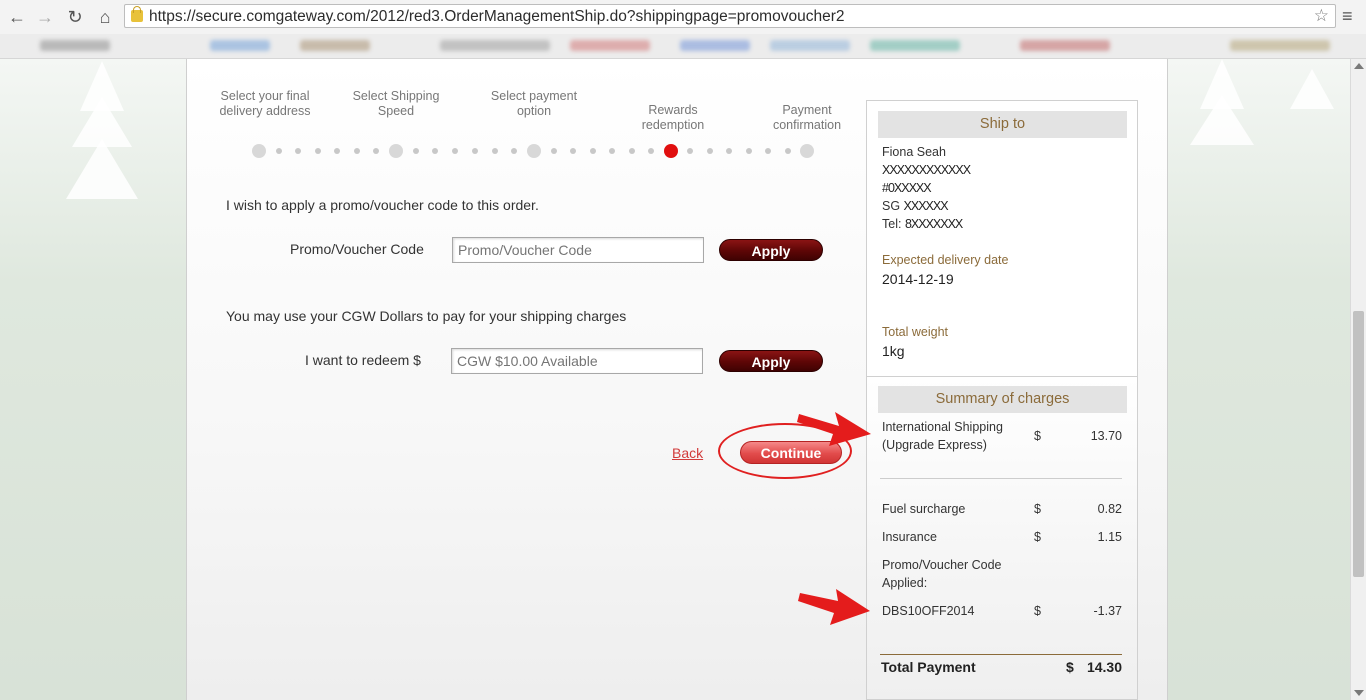 The width and height of the screenshot is (1366, 700). Describe the element at coordinates (909, 537) in the screenshot. I see `insurance-label: Insurance` at that location.